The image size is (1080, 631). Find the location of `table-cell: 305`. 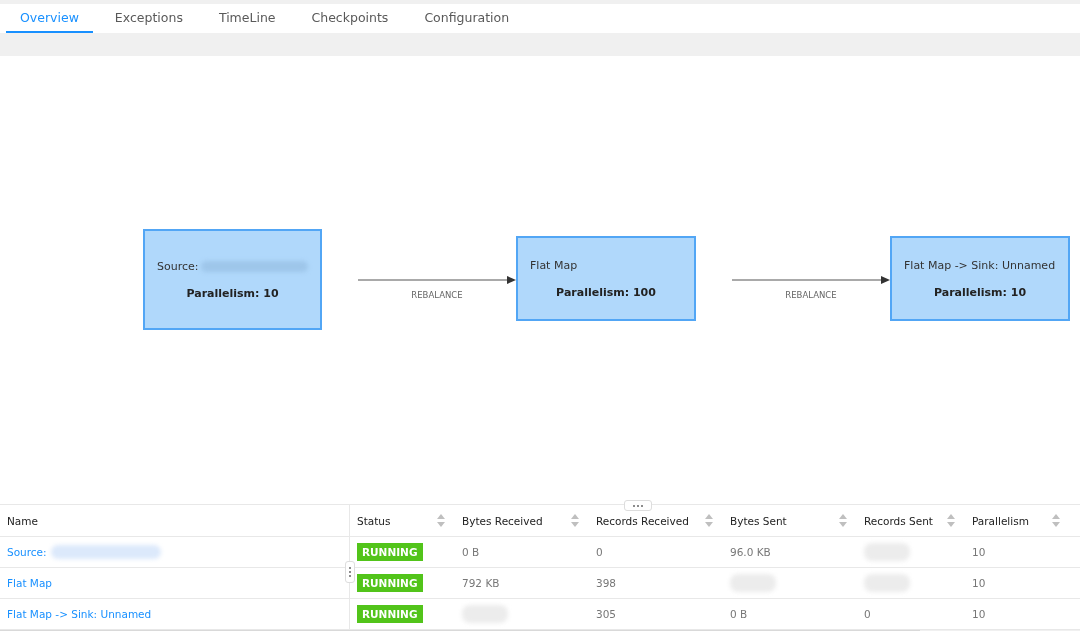

table-cell: 305 is located at coordinates (606, 614).